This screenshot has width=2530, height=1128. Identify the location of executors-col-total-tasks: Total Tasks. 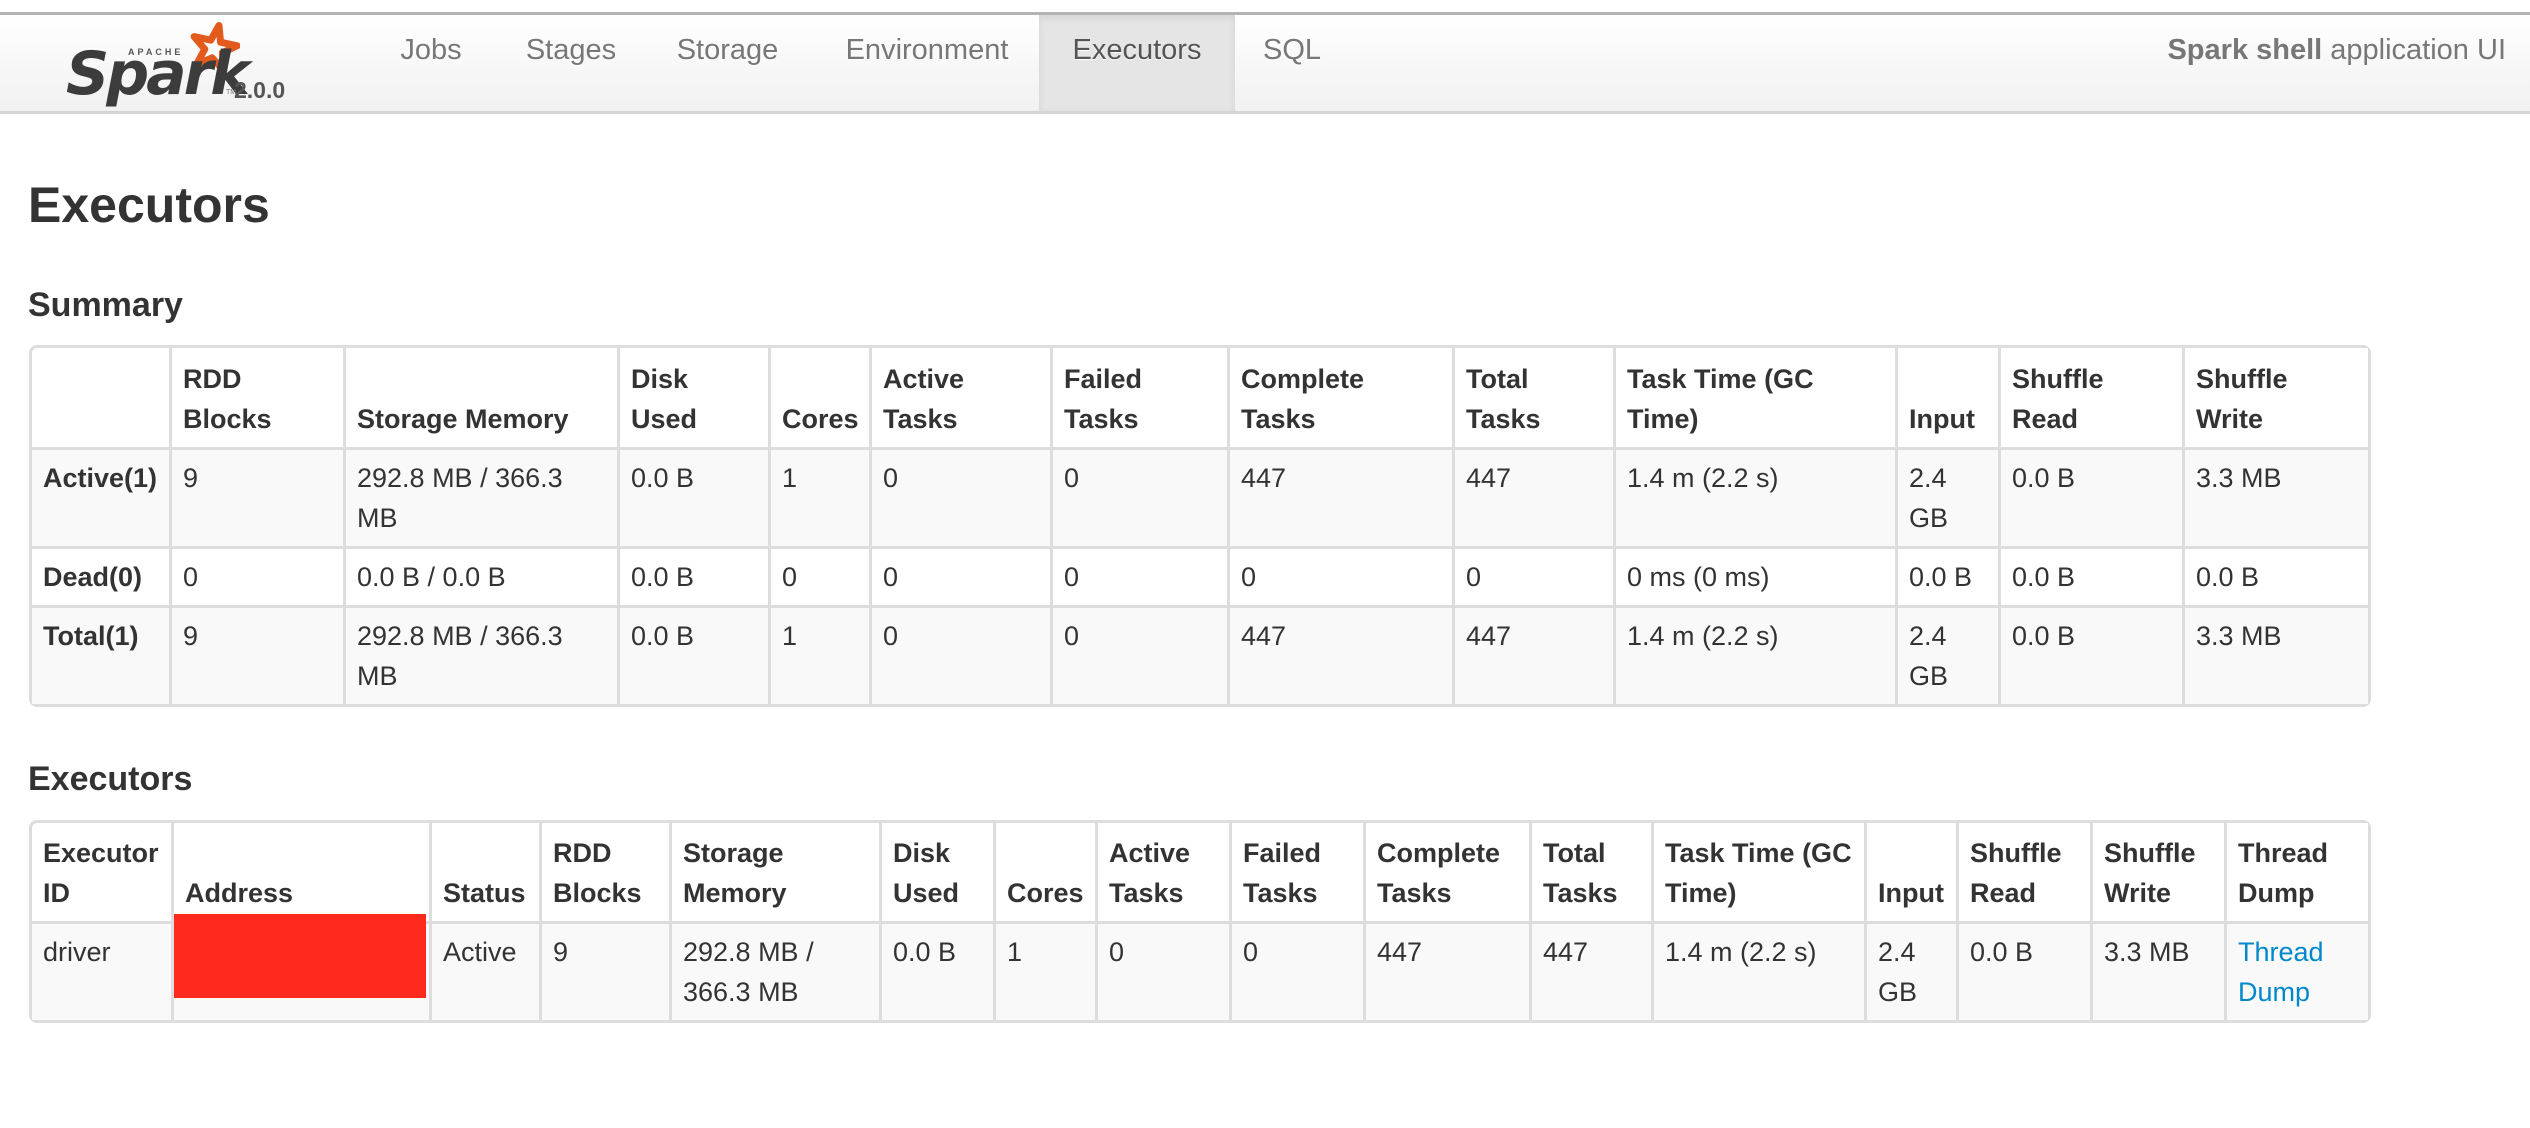
(1590, 872).